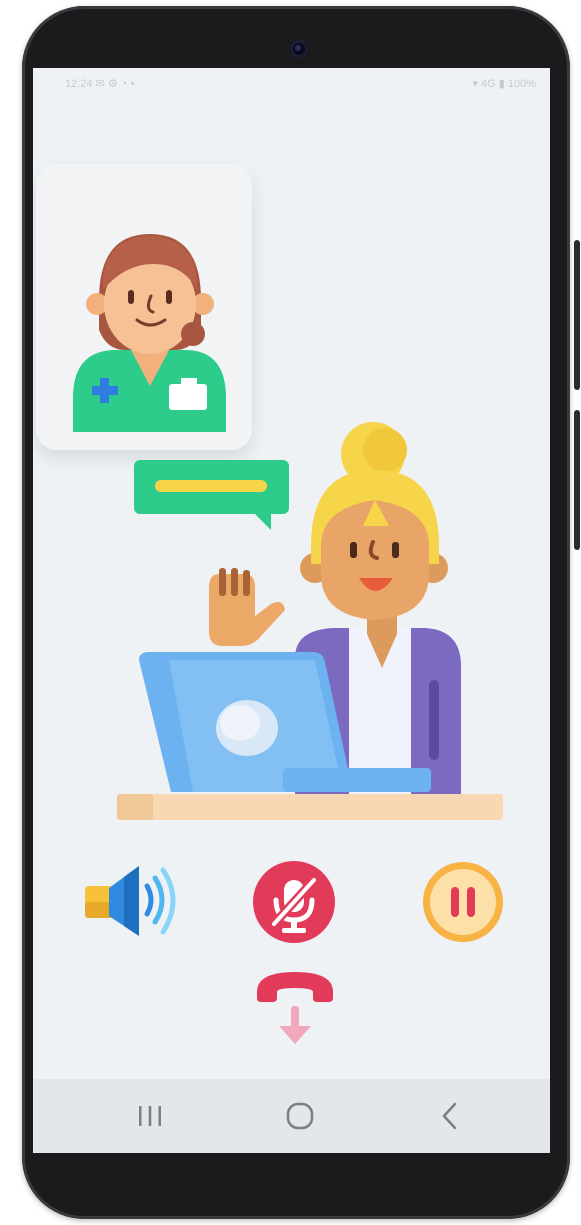 Image resolution: width=581 pixels, height=1225 pixels. What do you see at coordinates (130, 901) in the screenshot?
I see `speaker-volume-icon` at bounding box center [130, 901].